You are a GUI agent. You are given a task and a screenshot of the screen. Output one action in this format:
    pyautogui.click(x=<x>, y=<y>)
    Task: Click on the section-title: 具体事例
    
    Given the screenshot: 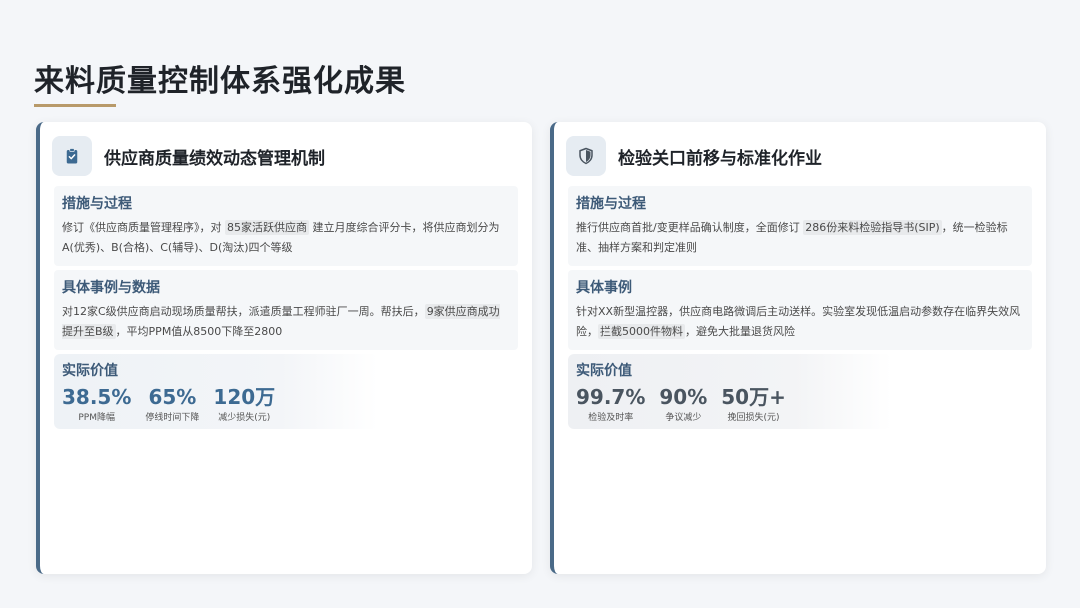 What is the action you would take?
    pyautogui.click(x=604, y=288)
    